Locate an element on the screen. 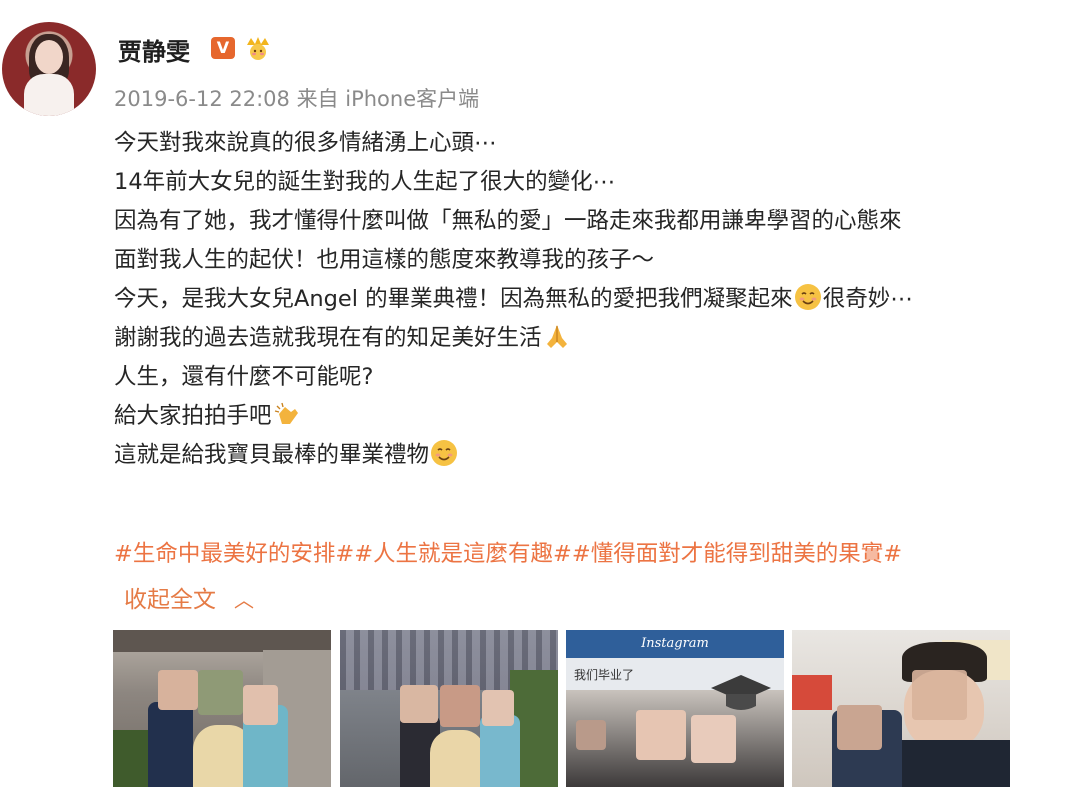  post-line: 因為有了她，我才懂得什麼叫做「無私的愛」一路走來我都用謙卑學習的心態來 is located at coordinates (508, 221).